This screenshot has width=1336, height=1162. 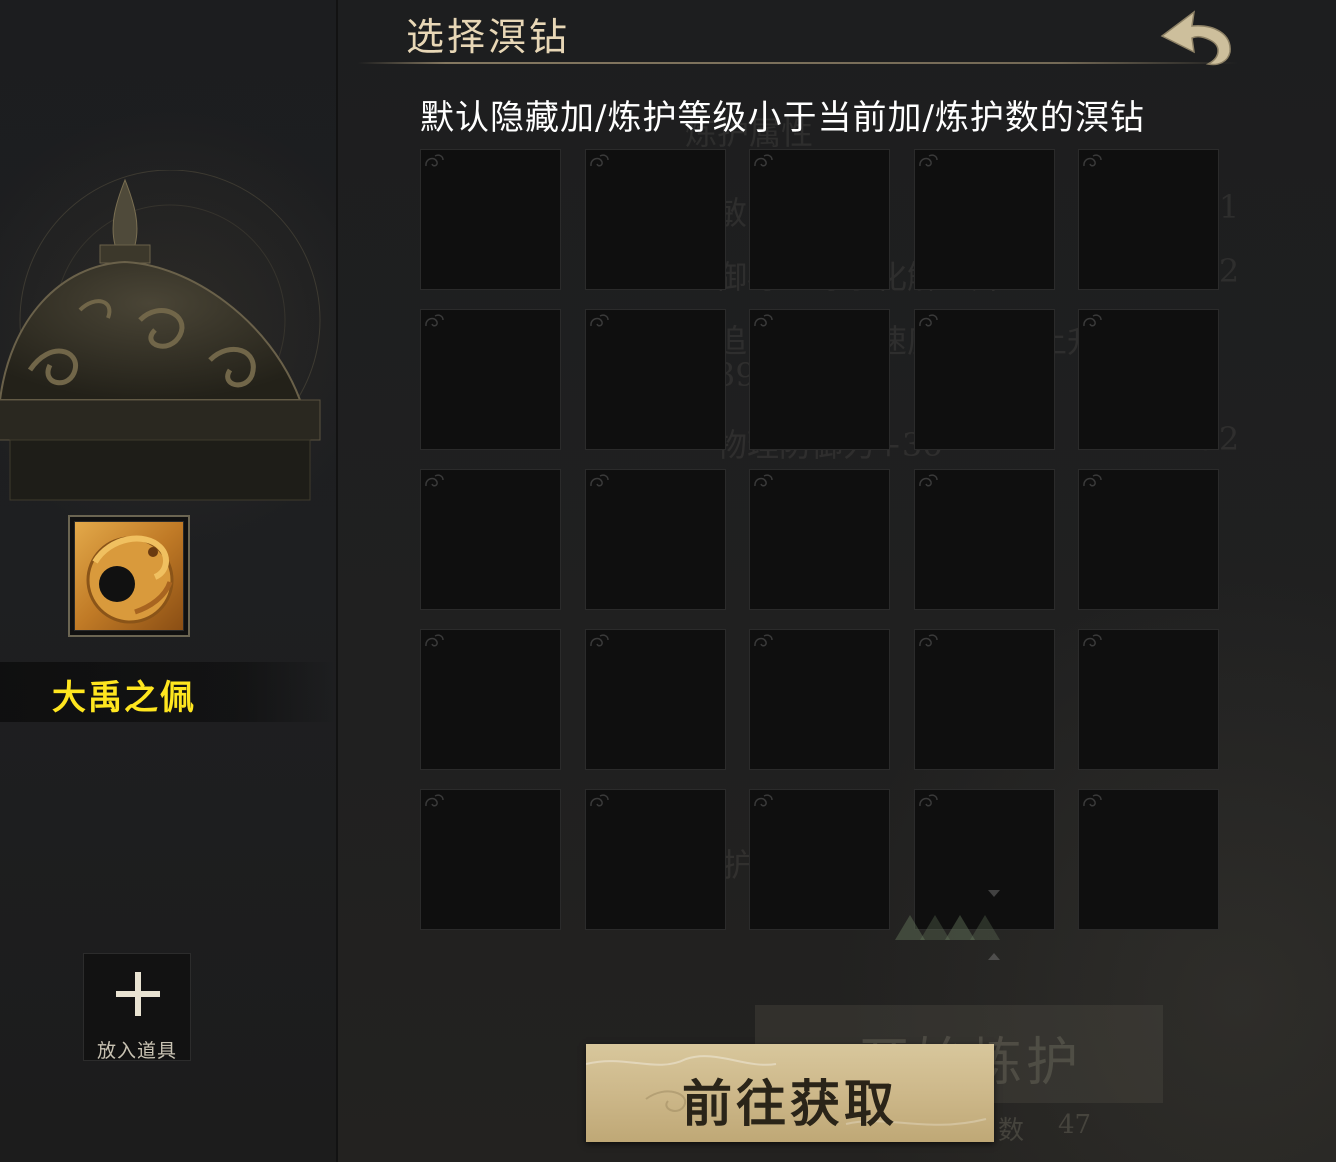 I want to click on add-item-button: 放入道具, so click(x=137, y=1007).